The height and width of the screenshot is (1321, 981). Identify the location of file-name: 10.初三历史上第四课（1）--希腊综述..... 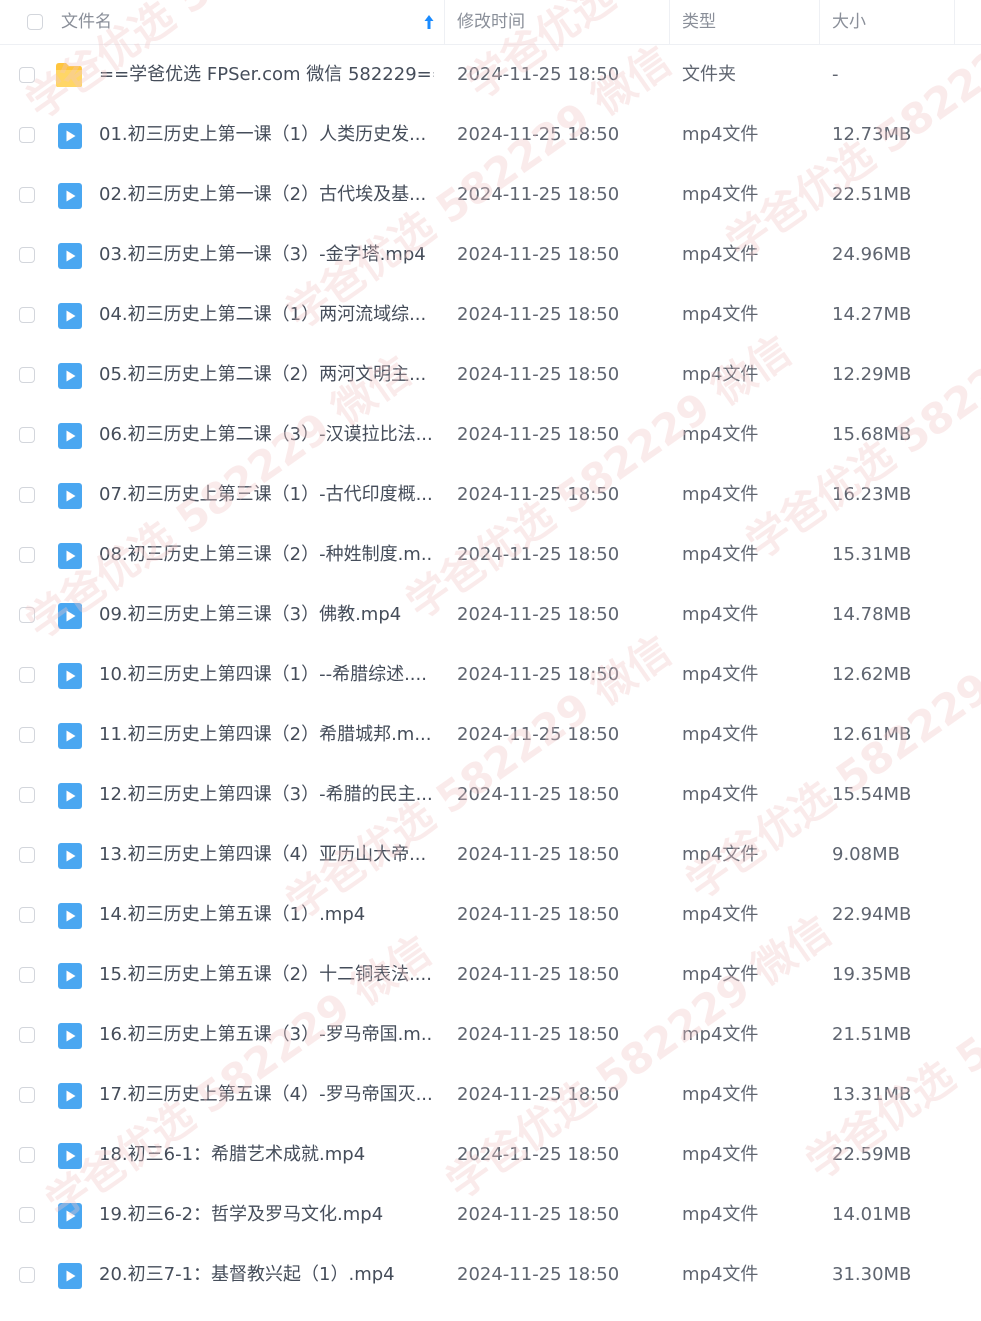
(266, 675).